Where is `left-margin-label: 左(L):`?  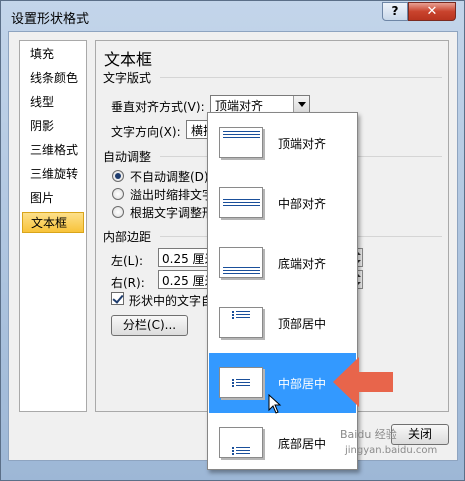
left-margin-label: 左(L): is located at coordinates (127, 261).